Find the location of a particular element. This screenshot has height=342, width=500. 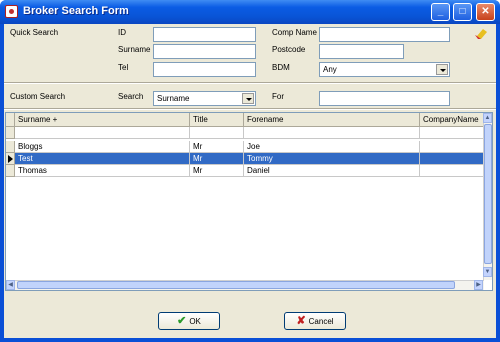

grid-header: Surname + Title Forename CompanyName is located at coordinates (245, 120).